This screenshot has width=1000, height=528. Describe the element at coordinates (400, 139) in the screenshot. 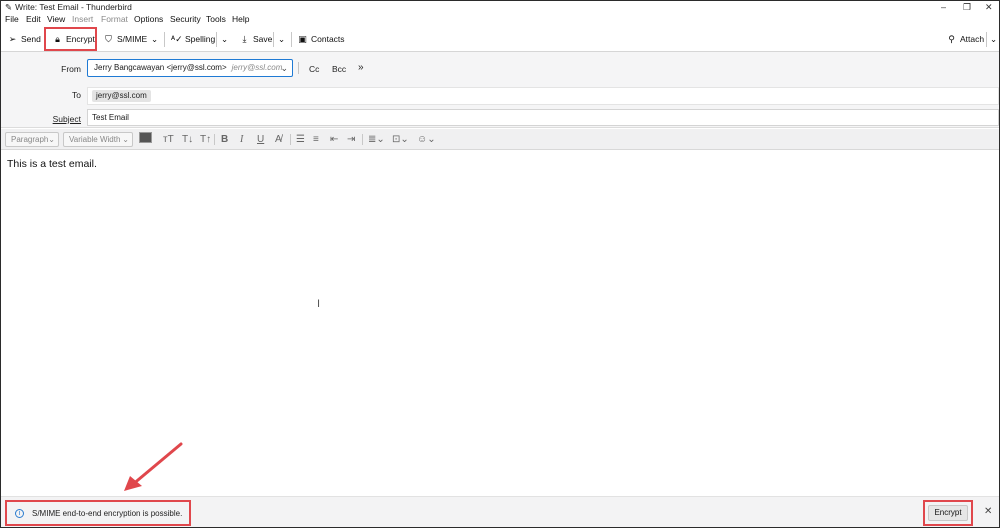

I see `insert-image-icon: ⊡⌄` at that location.